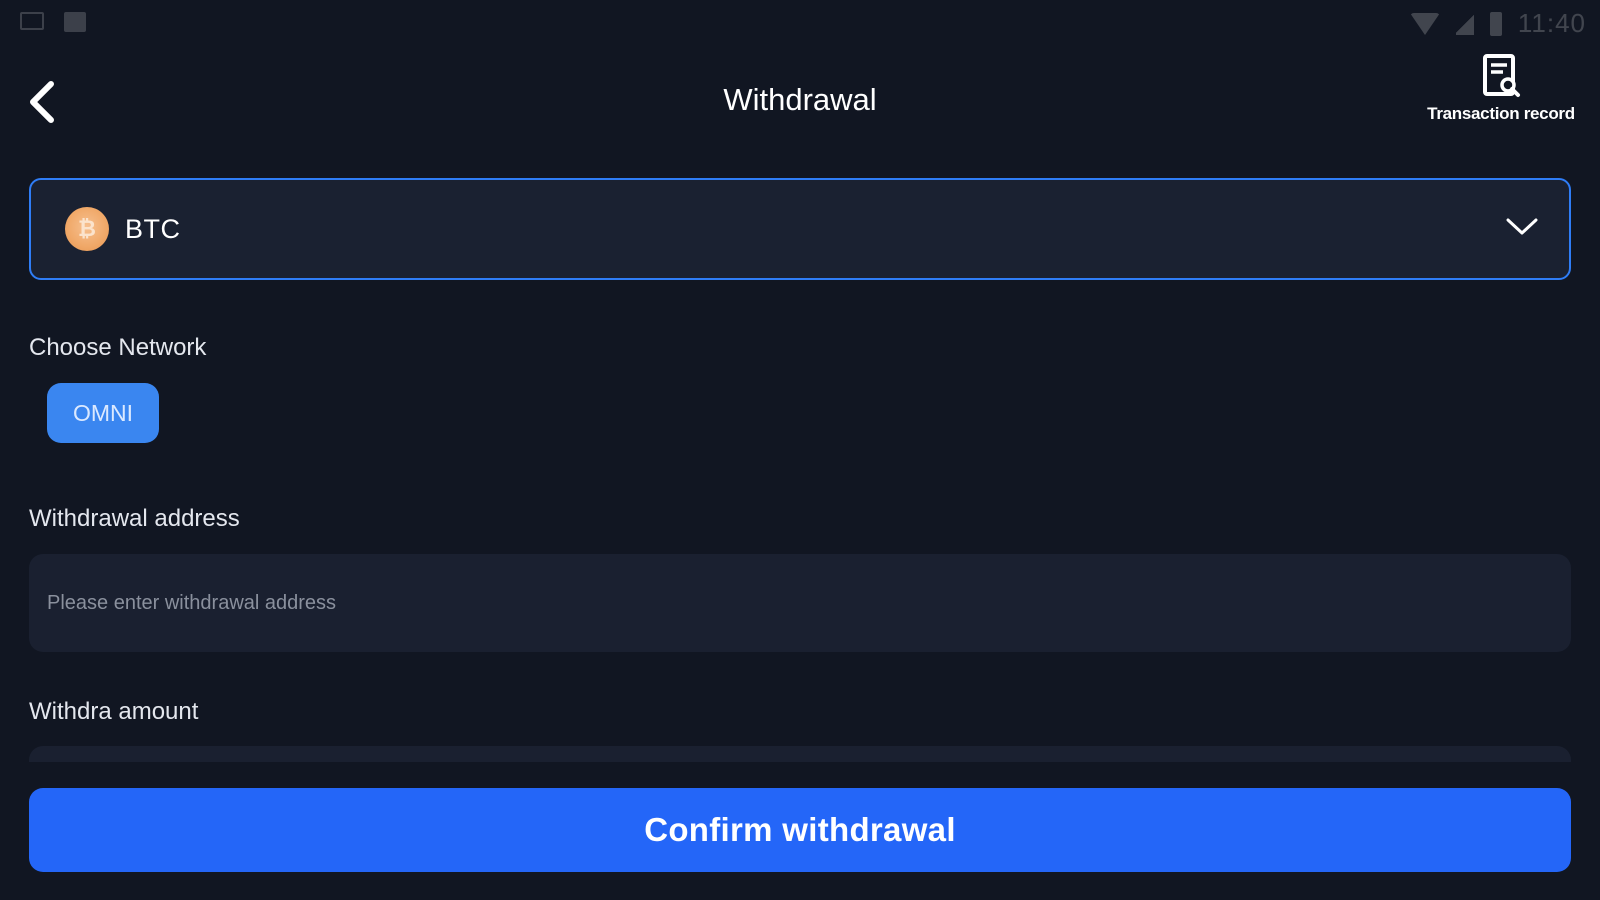  I want to click on withdrawal-address-label: Withdrawal address, so click(134, 518).